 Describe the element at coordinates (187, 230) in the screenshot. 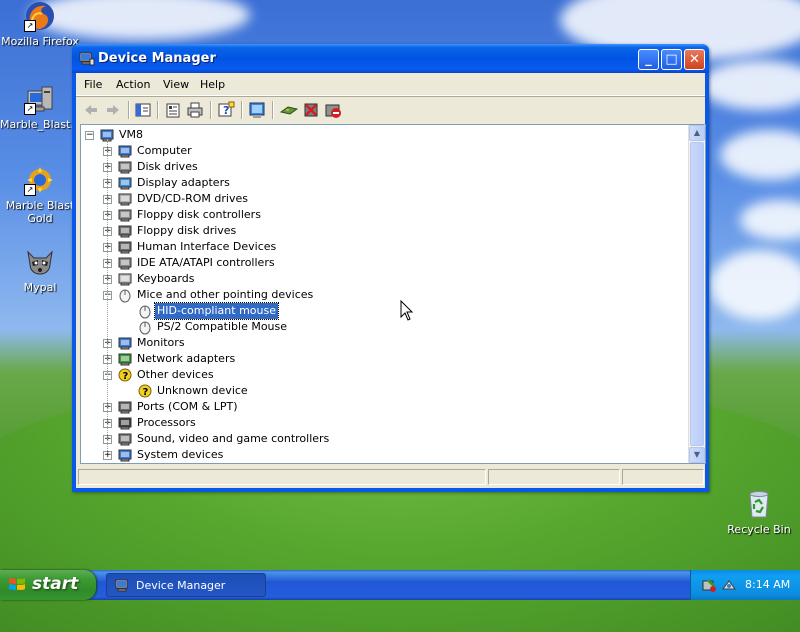

I see `tree-node-label: Floppy disk drives` at that location.